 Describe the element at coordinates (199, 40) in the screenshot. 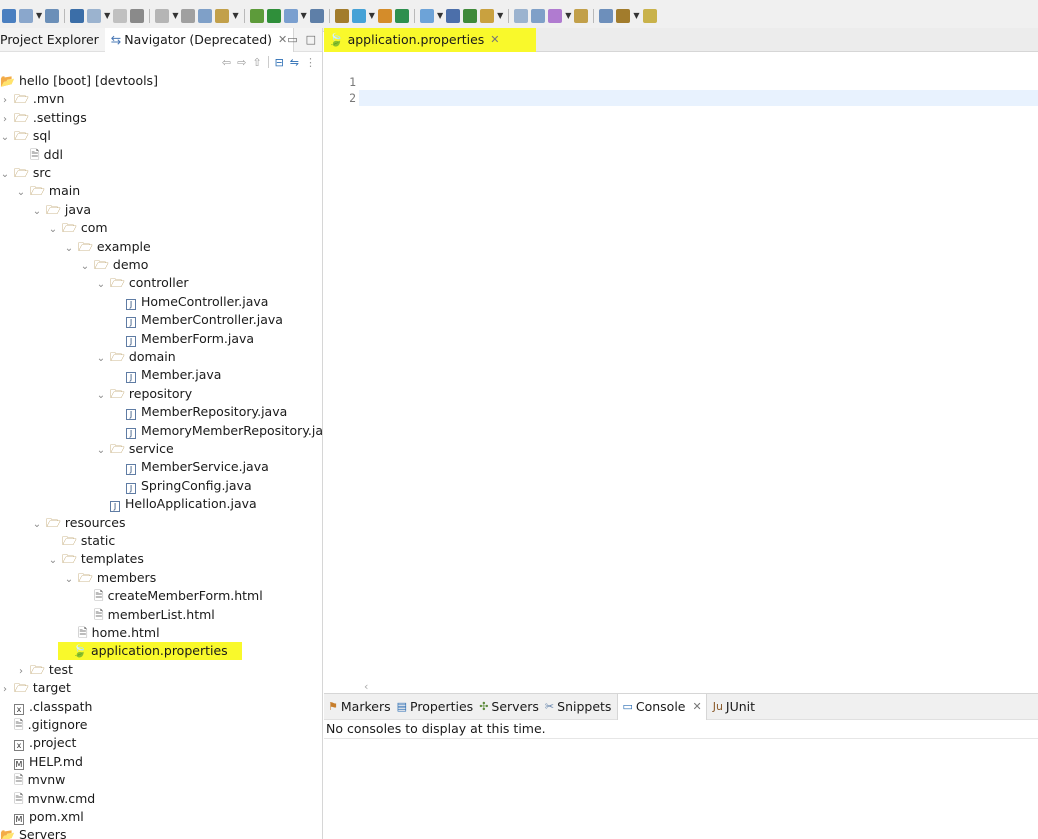

I see `tab-navigator: ⇆ Navigator (Deprecated) ✕` at that location.